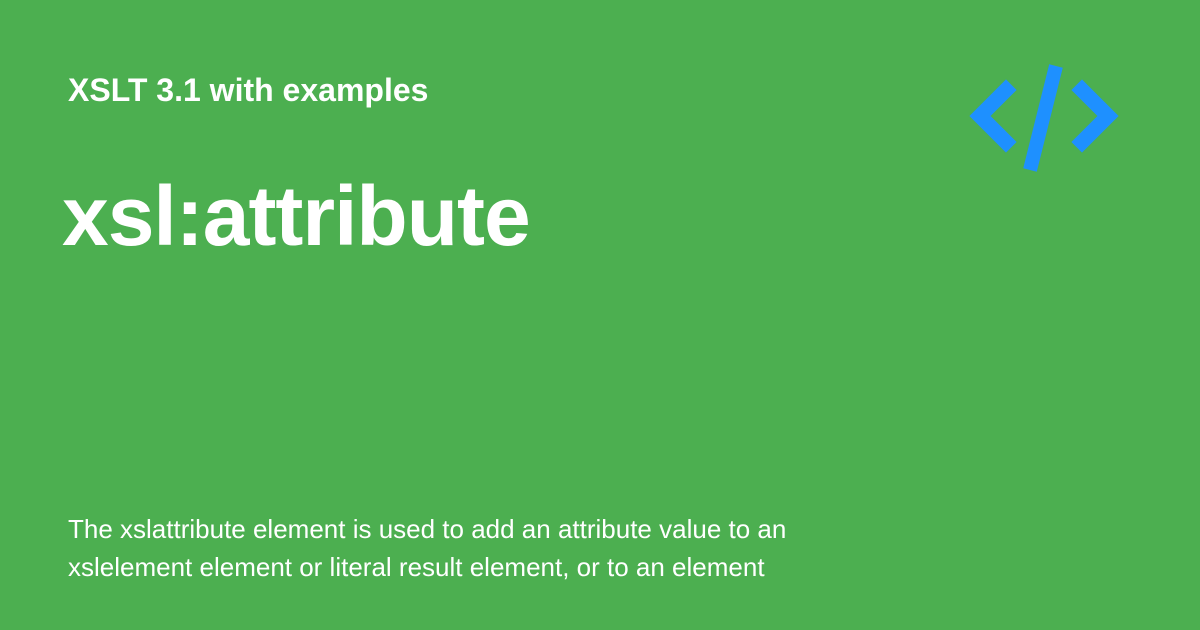 The image size is (1200, 630). I want to click on code-brackets-icon, so click(1044, 118).